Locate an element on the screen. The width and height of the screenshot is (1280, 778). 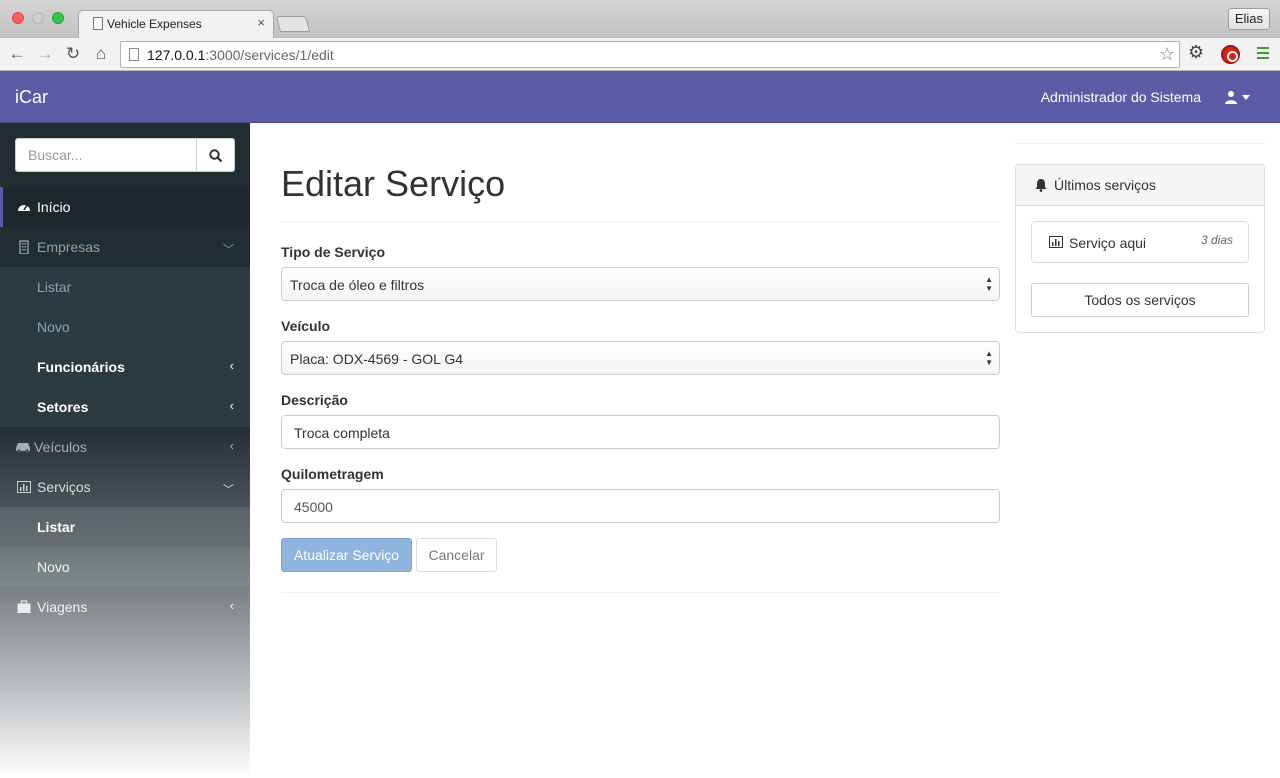
tab-close-icon: × is located at coordinates (261, 22).